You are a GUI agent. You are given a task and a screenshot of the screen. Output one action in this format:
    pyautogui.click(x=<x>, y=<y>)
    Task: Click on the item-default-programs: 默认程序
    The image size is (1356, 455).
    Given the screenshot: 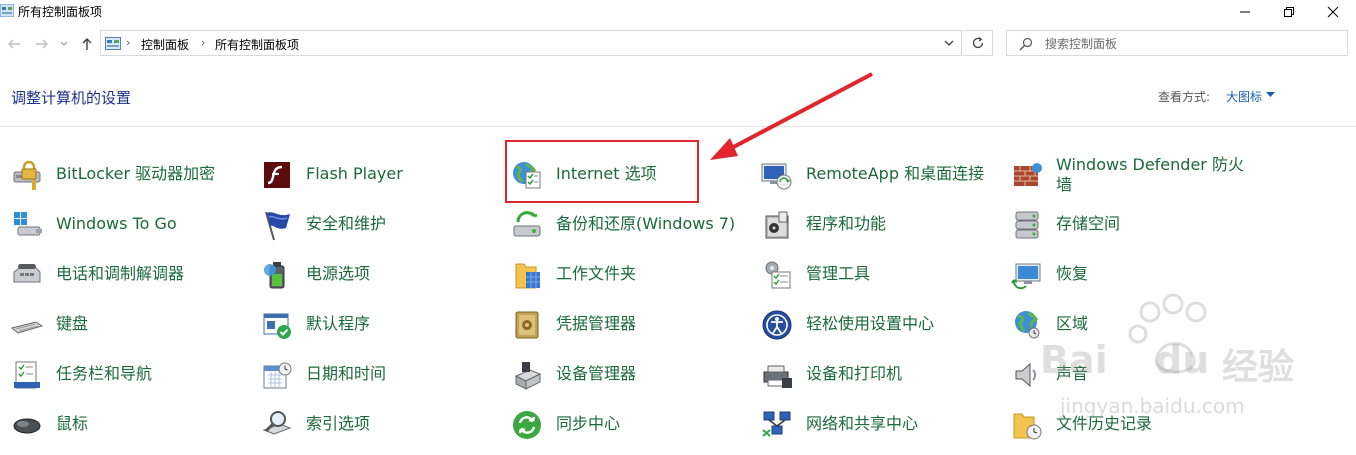 What is the action you would take?
    pyautogui.click(x=380, y=324)
    